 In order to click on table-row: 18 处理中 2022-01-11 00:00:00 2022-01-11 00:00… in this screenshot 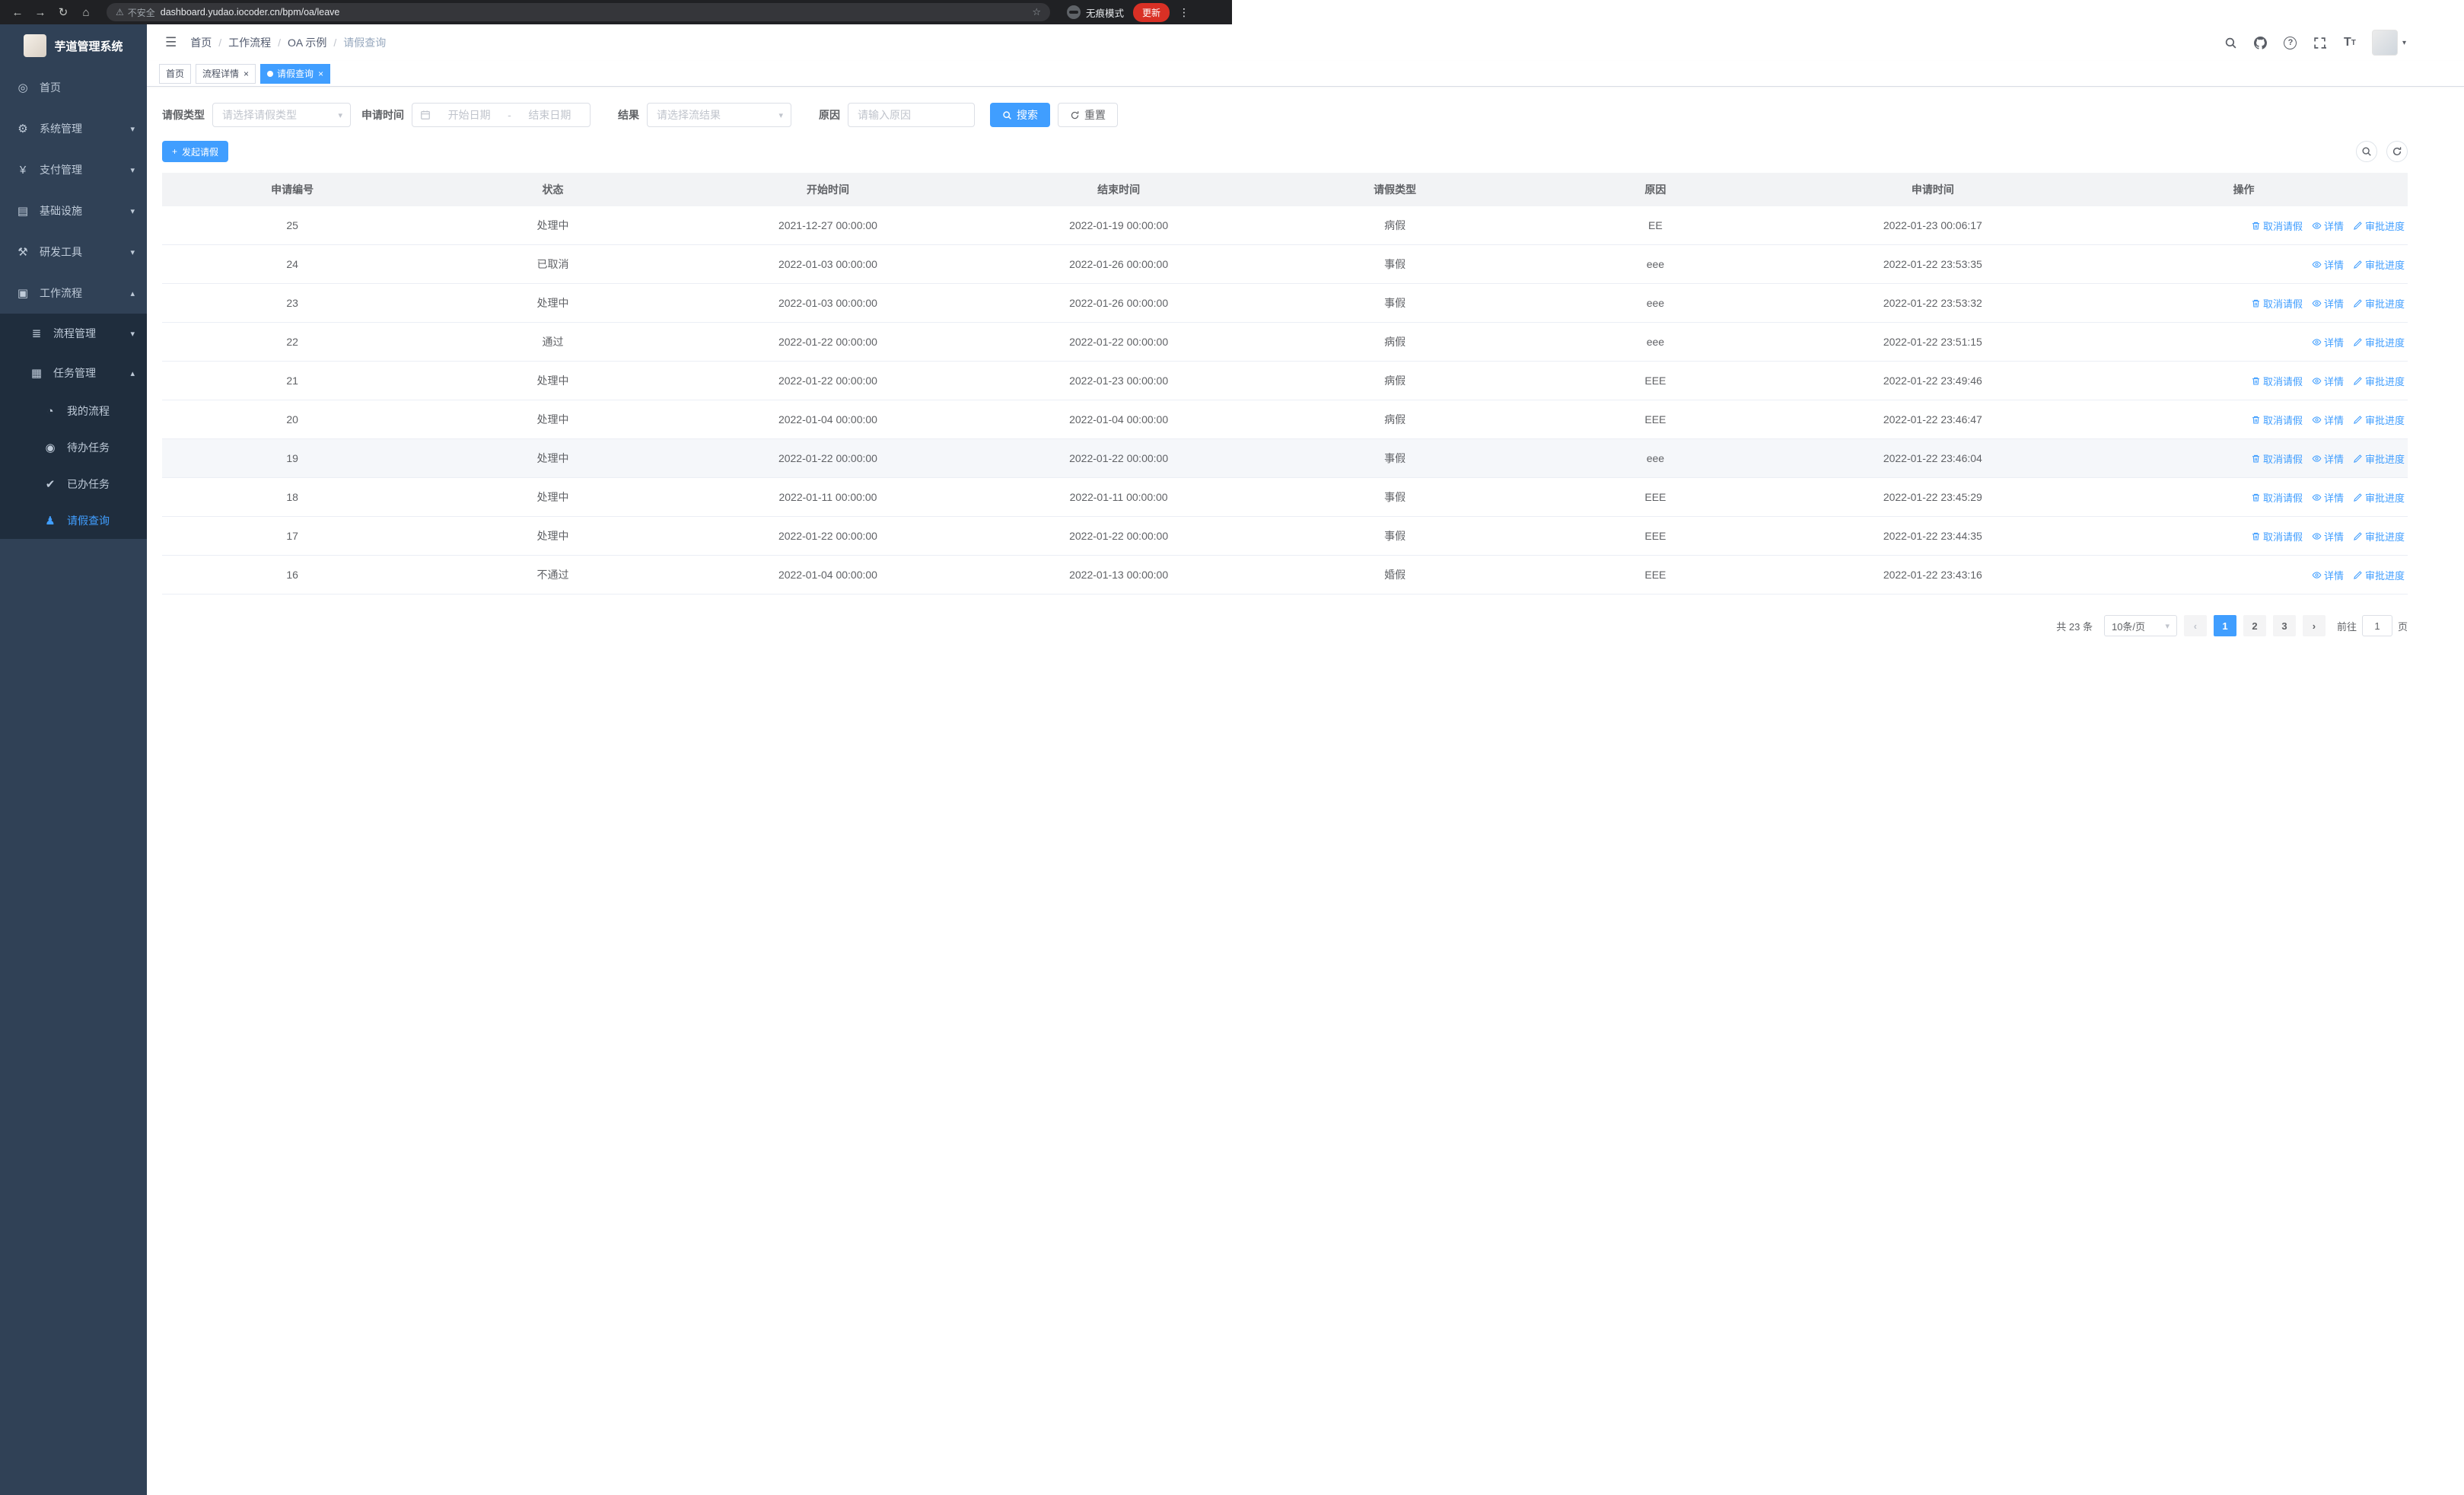, I will do `click(1285, 497)`.